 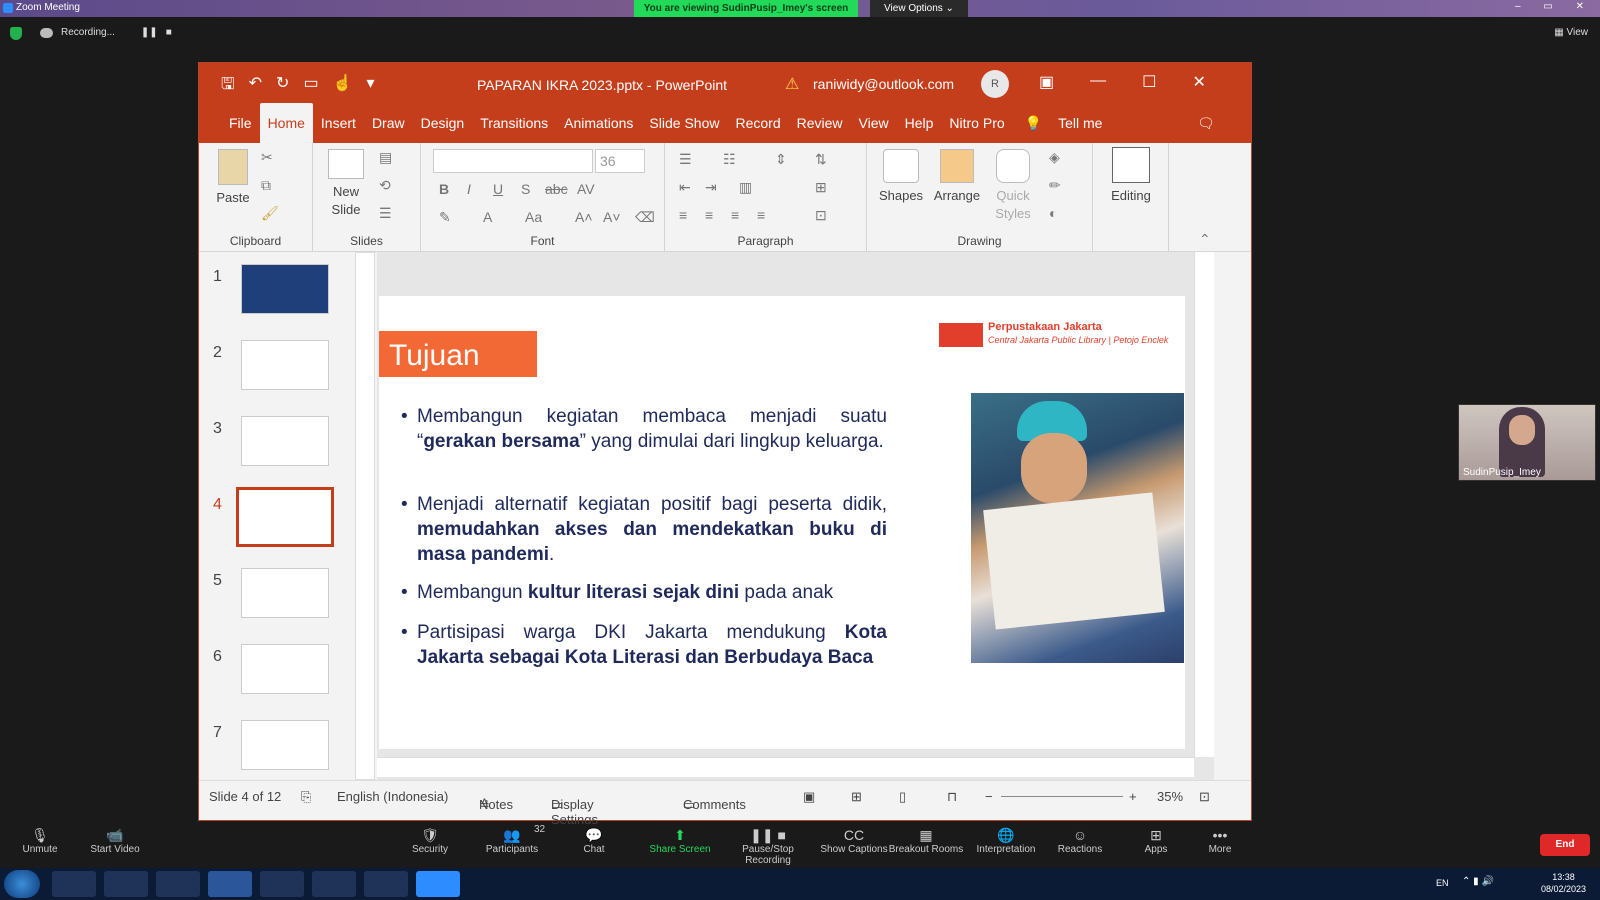 I want to click on justify-icon: ≡, so click(x=761, y=215).